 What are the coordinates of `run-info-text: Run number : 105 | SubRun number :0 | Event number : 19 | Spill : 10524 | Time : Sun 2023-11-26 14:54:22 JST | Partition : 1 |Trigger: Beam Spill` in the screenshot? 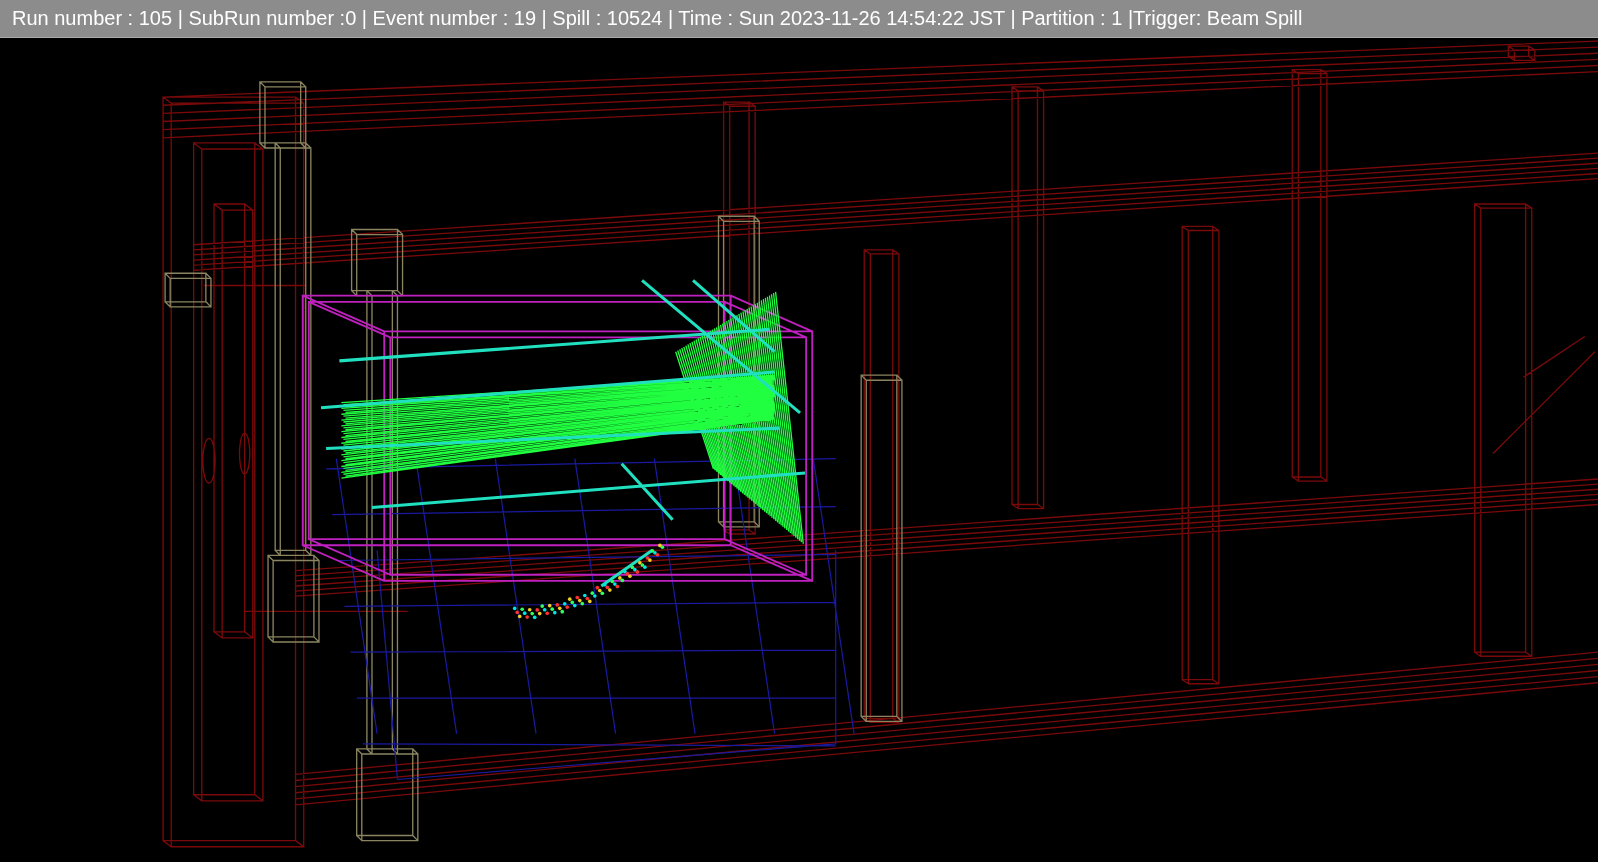 It's located at (657, 18).